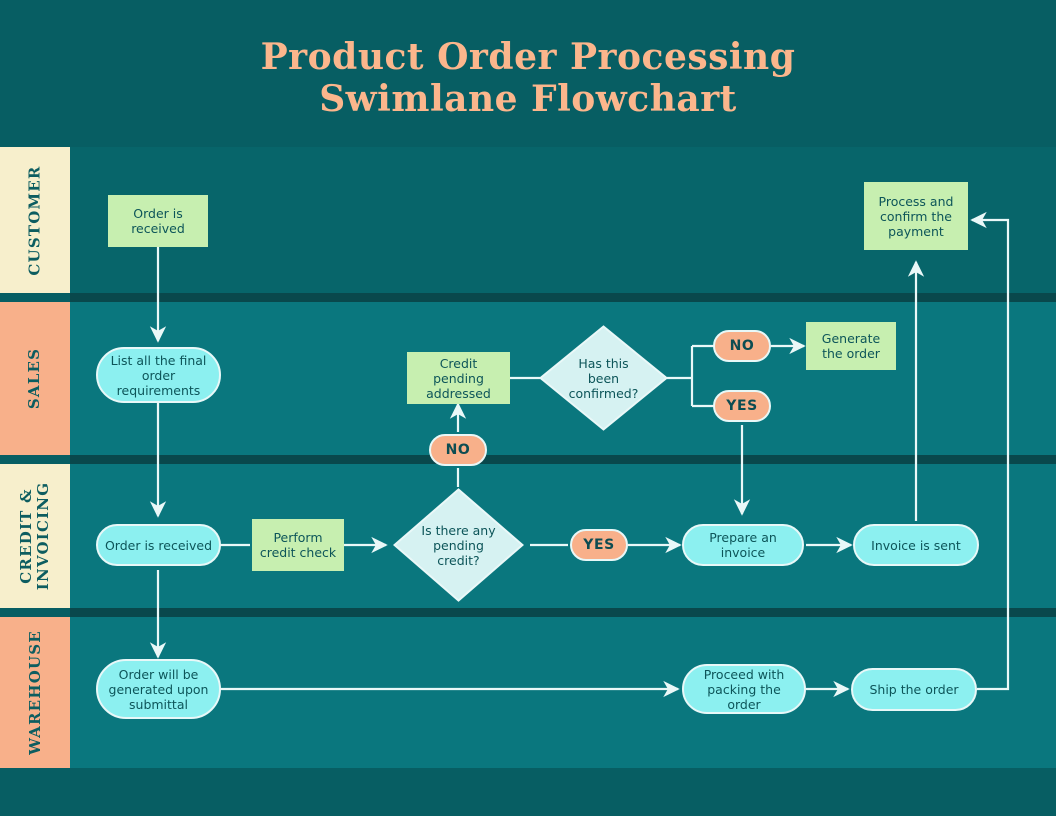 The height and width of the screenshot is (816, 1056). I want to click on node-invoice-sent-label: Invoice is sent, so click(916, 545).